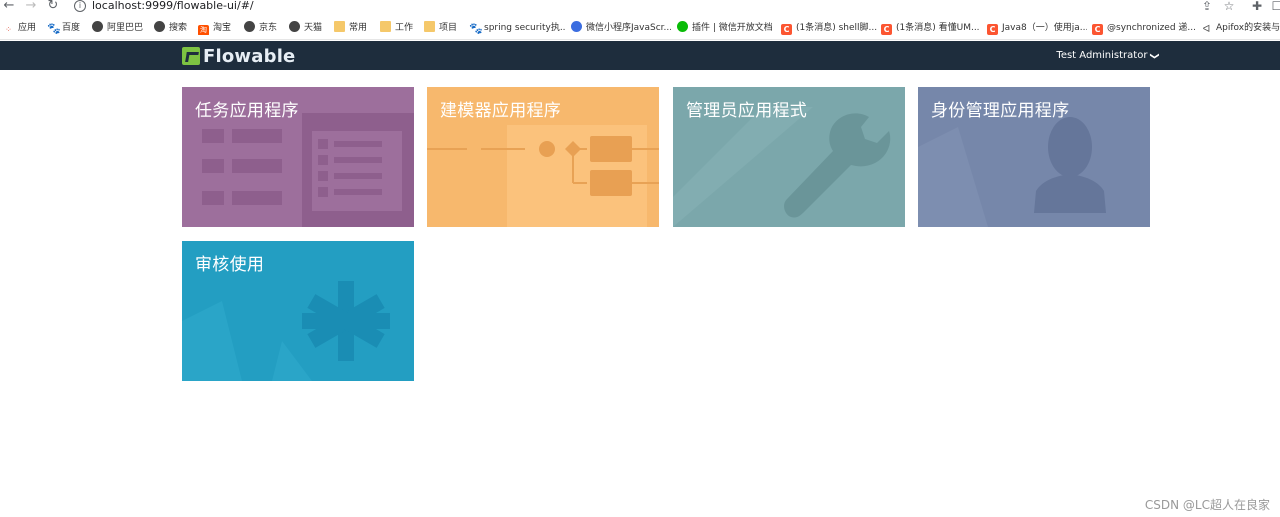 This screenshot has height=517, width=1280. Describe the element at coordinates (268, 28) in the screenshot. I see `bookmark-label: 京东` at that location.